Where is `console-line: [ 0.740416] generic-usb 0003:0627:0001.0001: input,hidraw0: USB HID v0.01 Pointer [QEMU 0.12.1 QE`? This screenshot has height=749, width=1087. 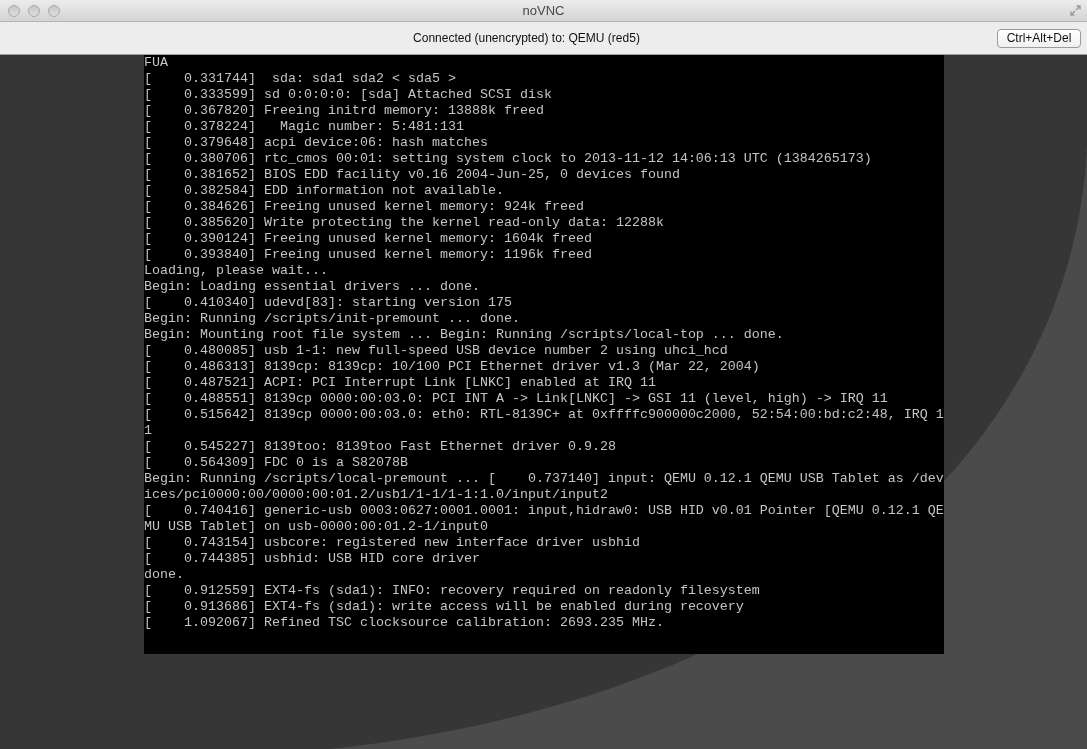
console-line: [ 0.740416] generic-usb 0003:0627:0001.0001: input,hidraw0: USB HID v0.01 Pointer [QEMU 0.12.1 QE is located at coordinates (544, 511).